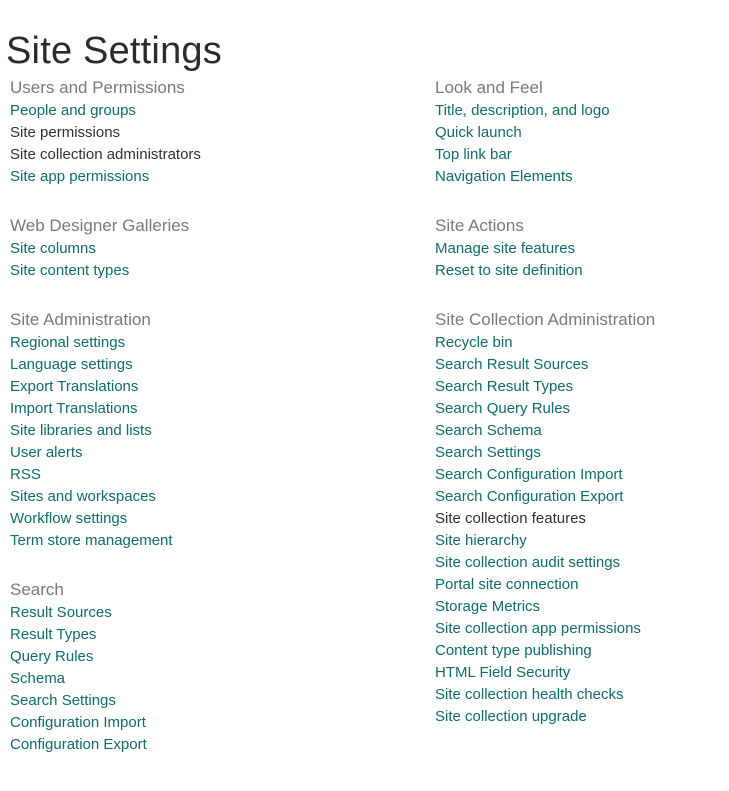 The width and height of the screenshot is (729, 791). I want to click on settings-link-configuration-export: Configuration Export, so click(215, 745).